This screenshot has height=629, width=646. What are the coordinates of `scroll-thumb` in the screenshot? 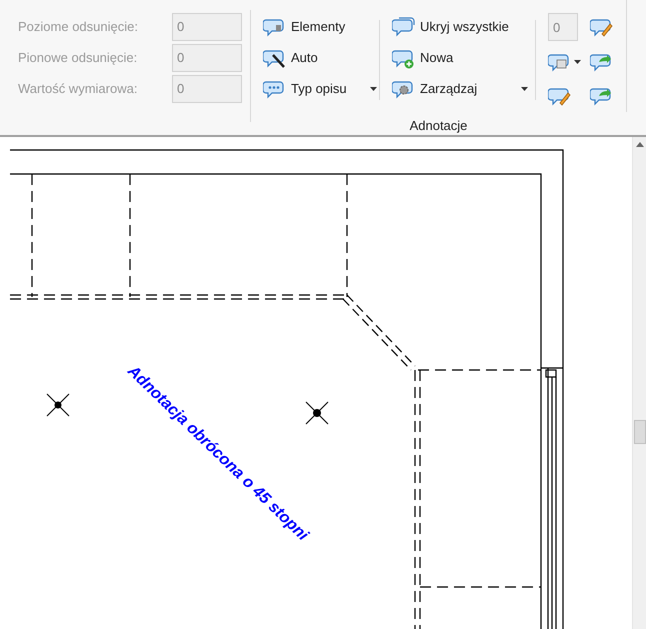 It's located at (640, 432).